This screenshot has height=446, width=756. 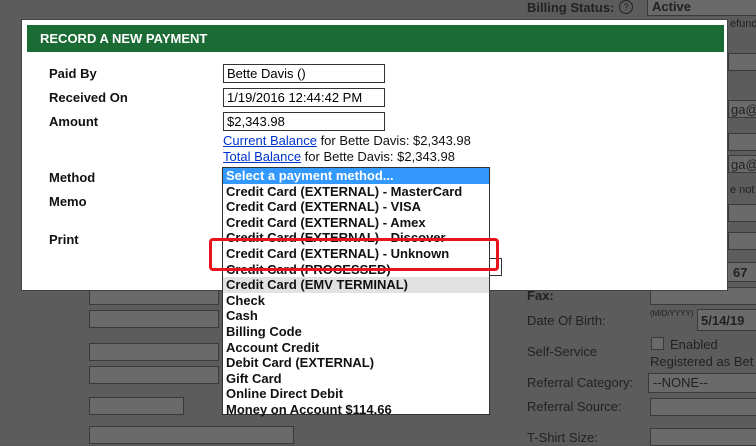 I want to click on billing-status-value: Active, so click(x=672, y=7).